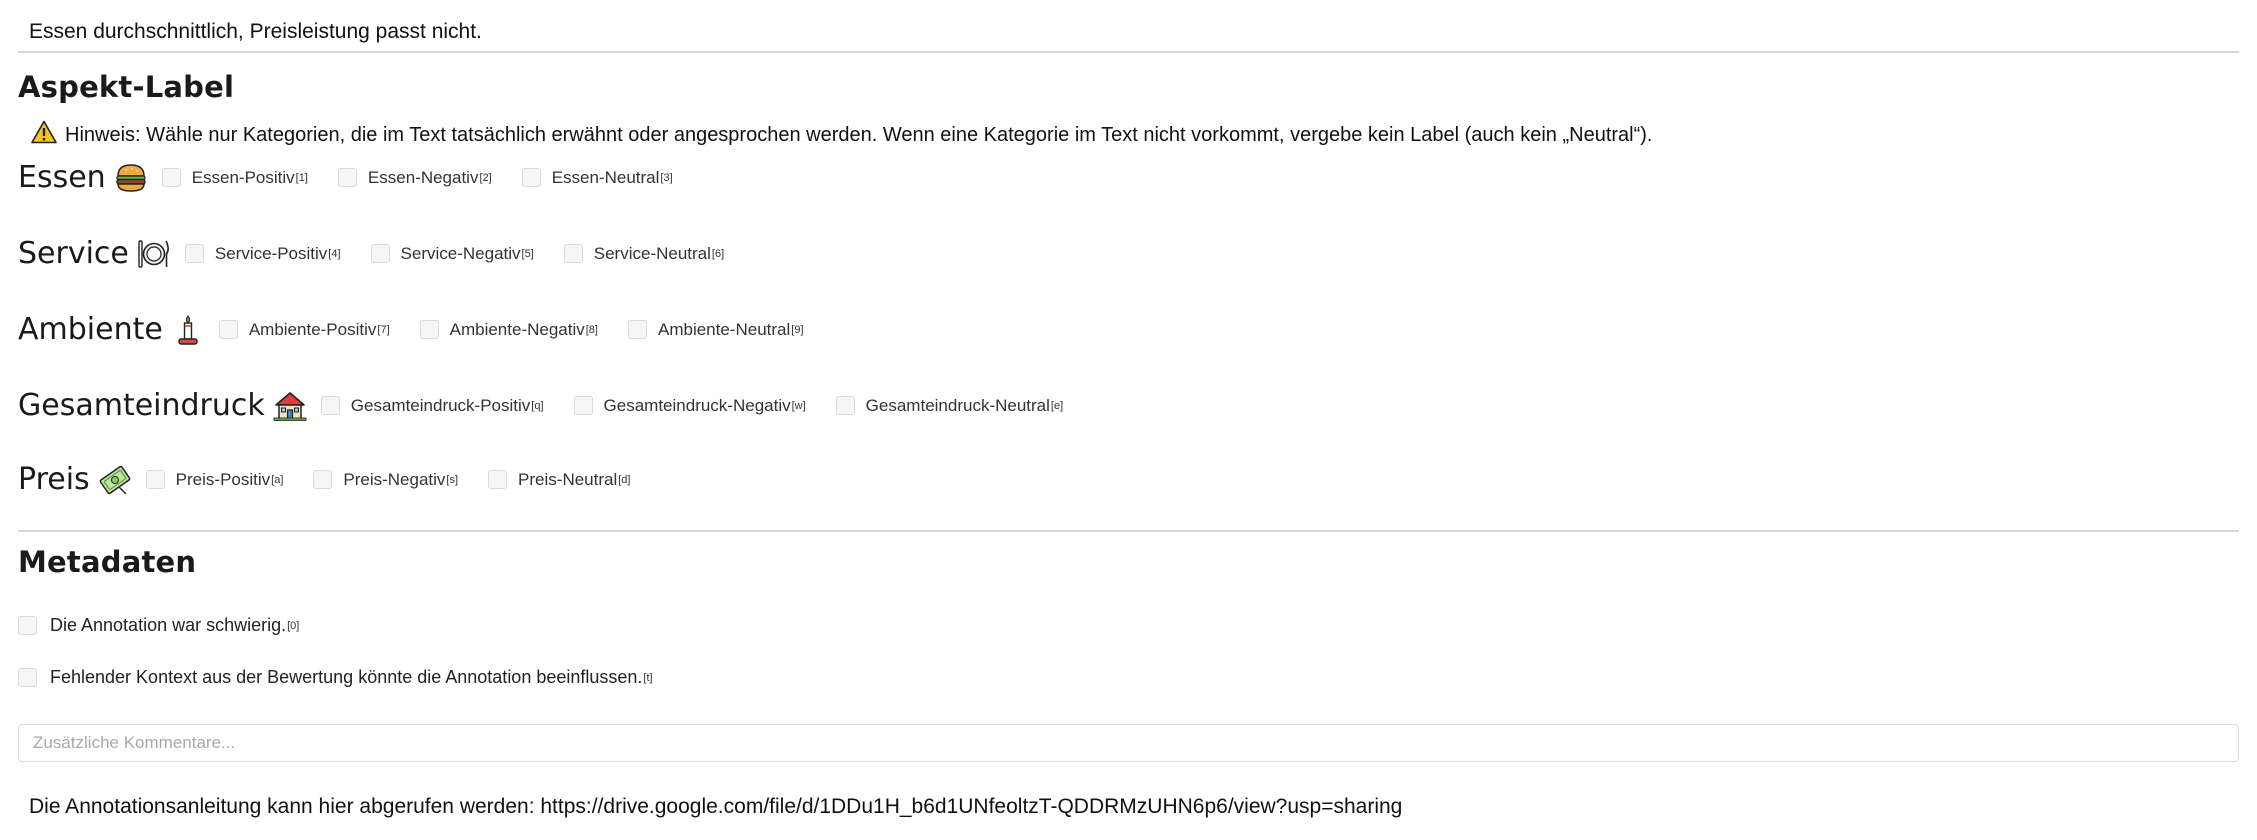 The height and width of the screenshot is (840, 2257). What do you see at coordinates (508, 330) in the screenshot?
I see `option-ambiente-negativ: Ambiente-Negativ [8]` at bounding box center [508, 330].